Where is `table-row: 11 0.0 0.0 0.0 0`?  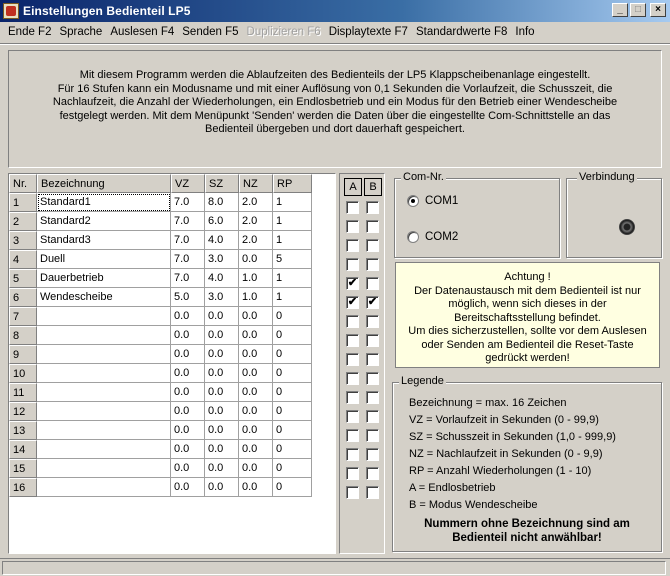
table-row: 11 0.0 0.0 0.0 0 is located at coordinates (160, 392).